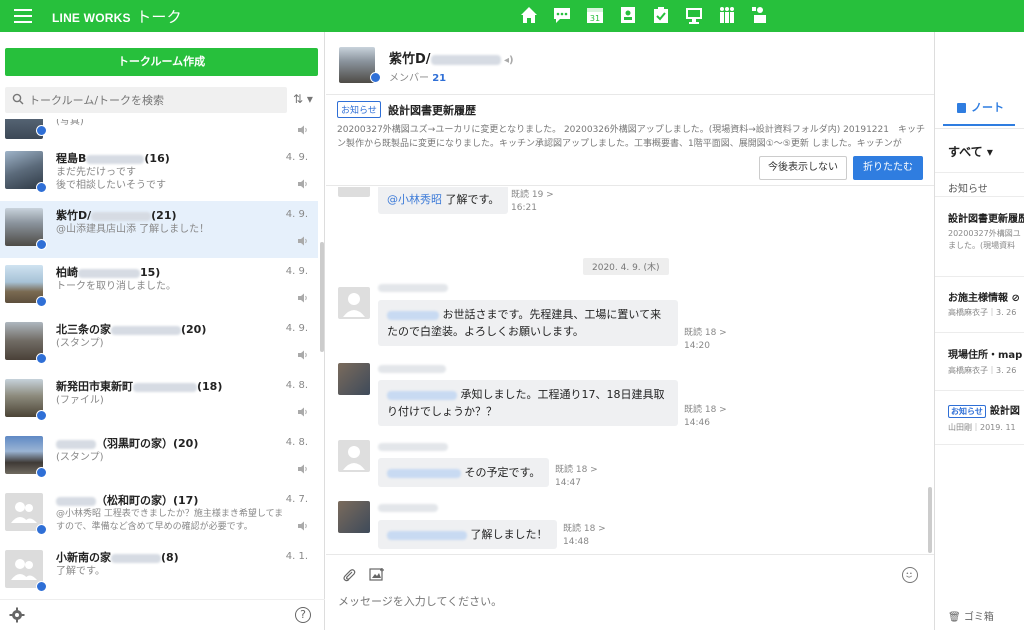  Describe the element at coordinates (359, 109) in the screenshot. I see `notice-tag: お知らせ` at that location.